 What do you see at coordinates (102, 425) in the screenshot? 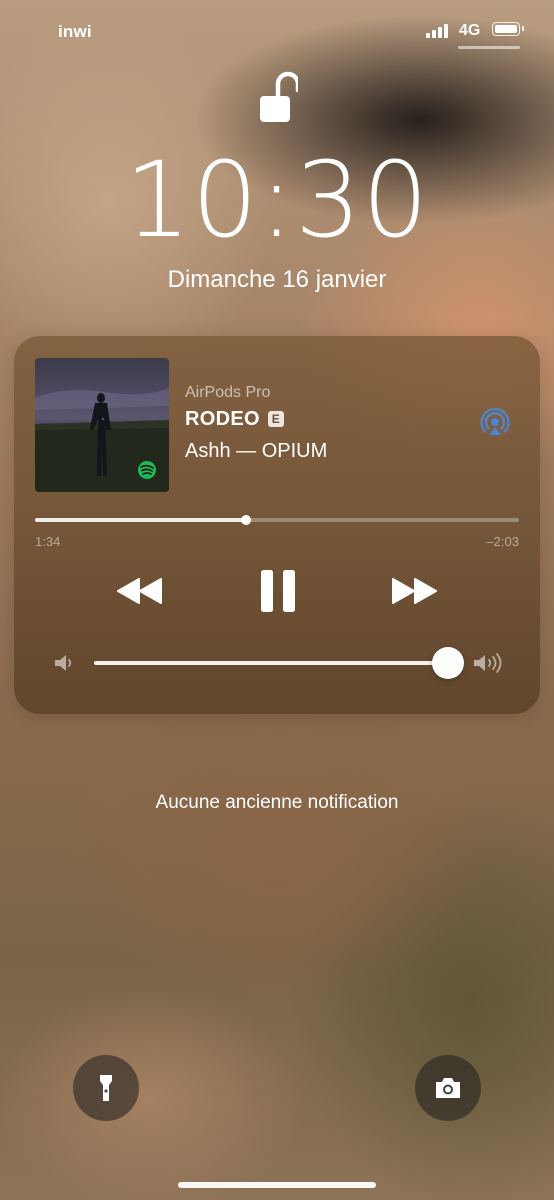
I see `album-artwork` at bounding box center [102, 425].